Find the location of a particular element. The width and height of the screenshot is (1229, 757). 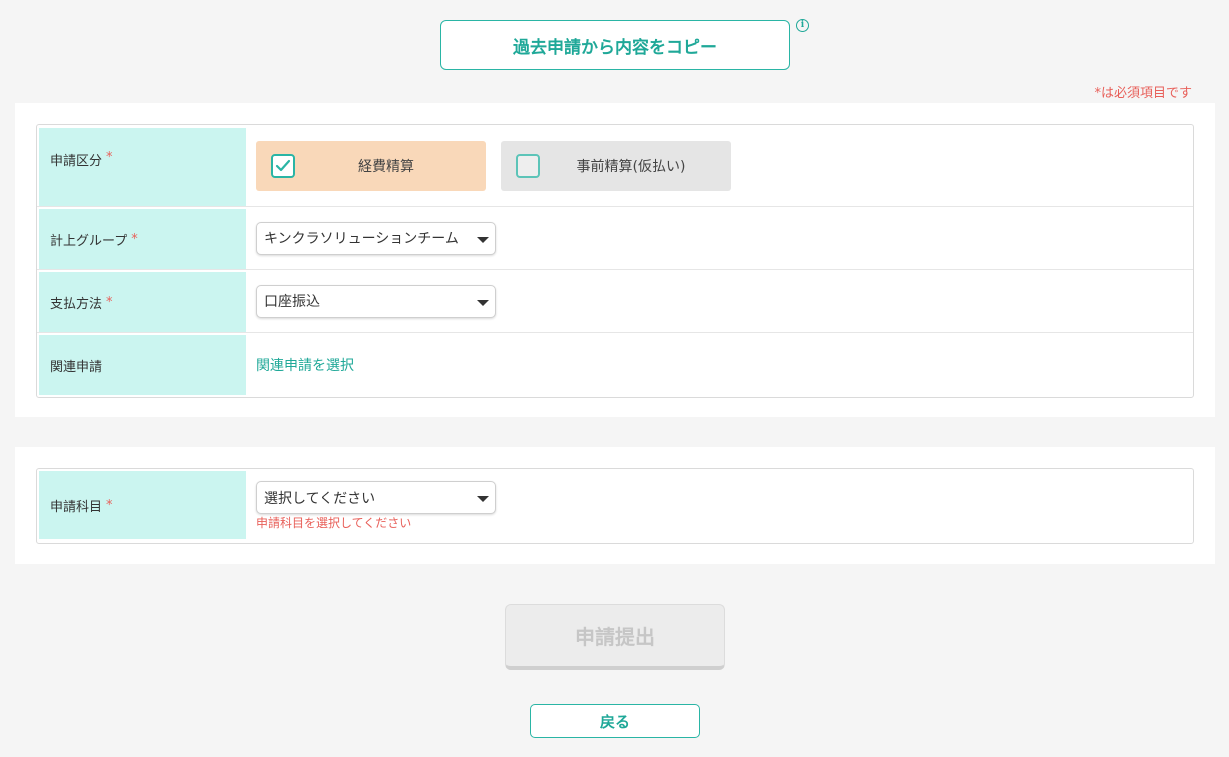

row-related: 関連申請 関連申請を選択 is located at coordinates (615, 365).